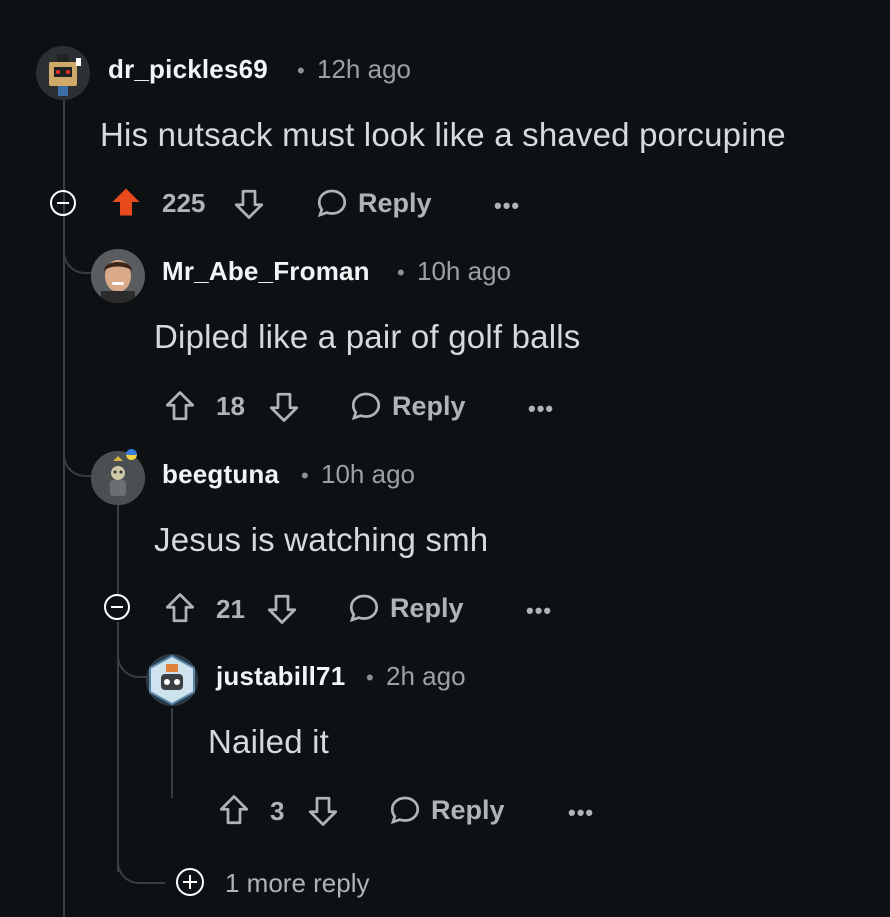 This screenshot has width=890, height=917. I want to click on comment-username: Mr_Abe_Froman, so click(266, 271).